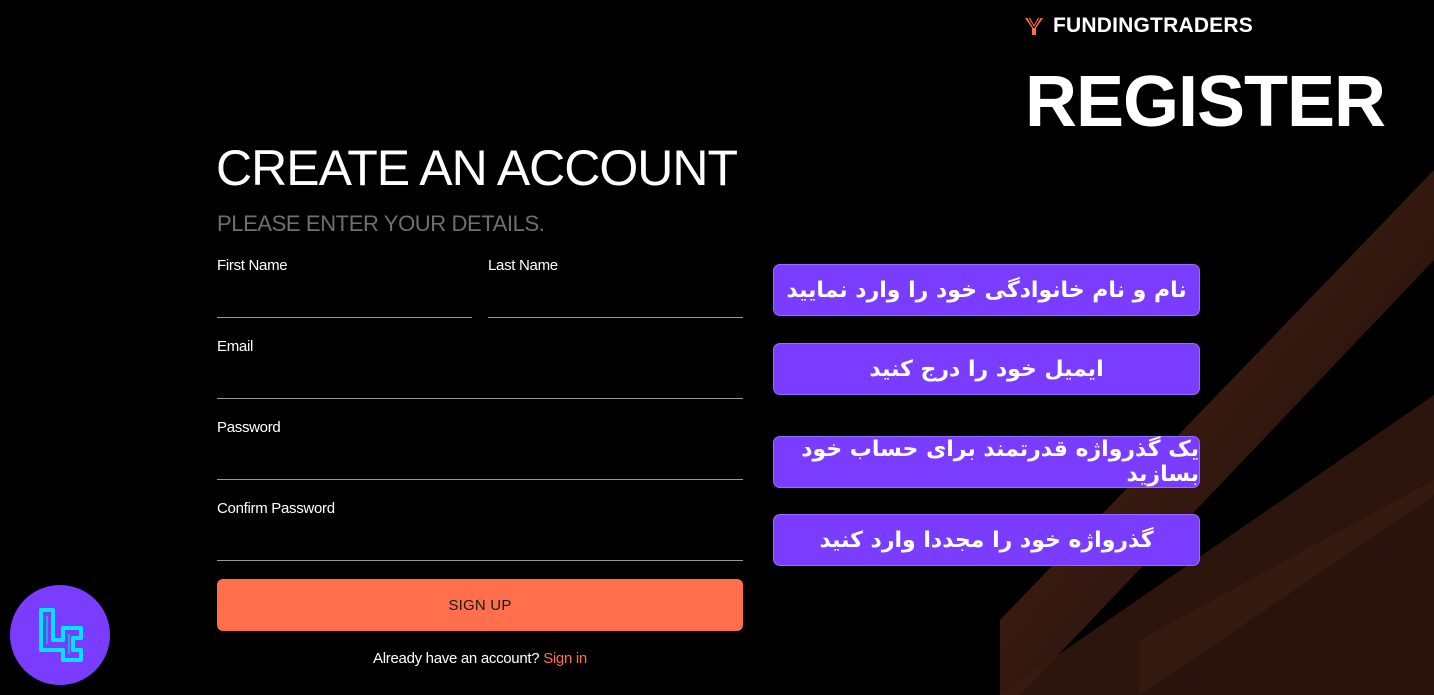 Image resolution: width=1434 pixels, height=695 pixels. Describe the element at coordinates (480, 605) in the screenshot. I see `sign-up-button: SIGN UP` at that location.